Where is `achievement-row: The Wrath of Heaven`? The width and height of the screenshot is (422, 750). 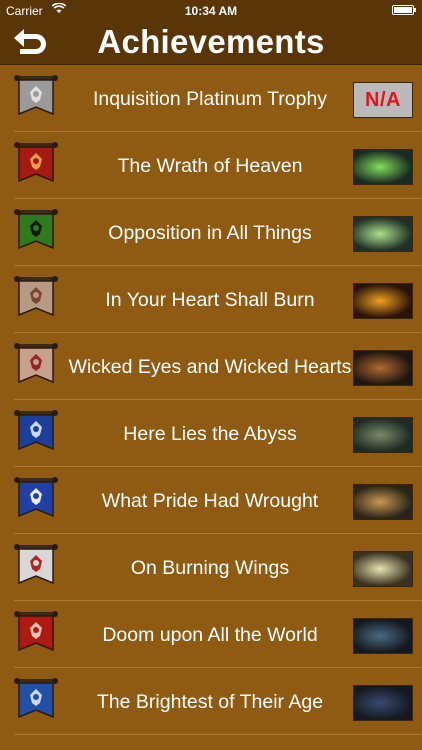
achievement-row: The Wrath of Heaven is located at coordinates (211, 165).